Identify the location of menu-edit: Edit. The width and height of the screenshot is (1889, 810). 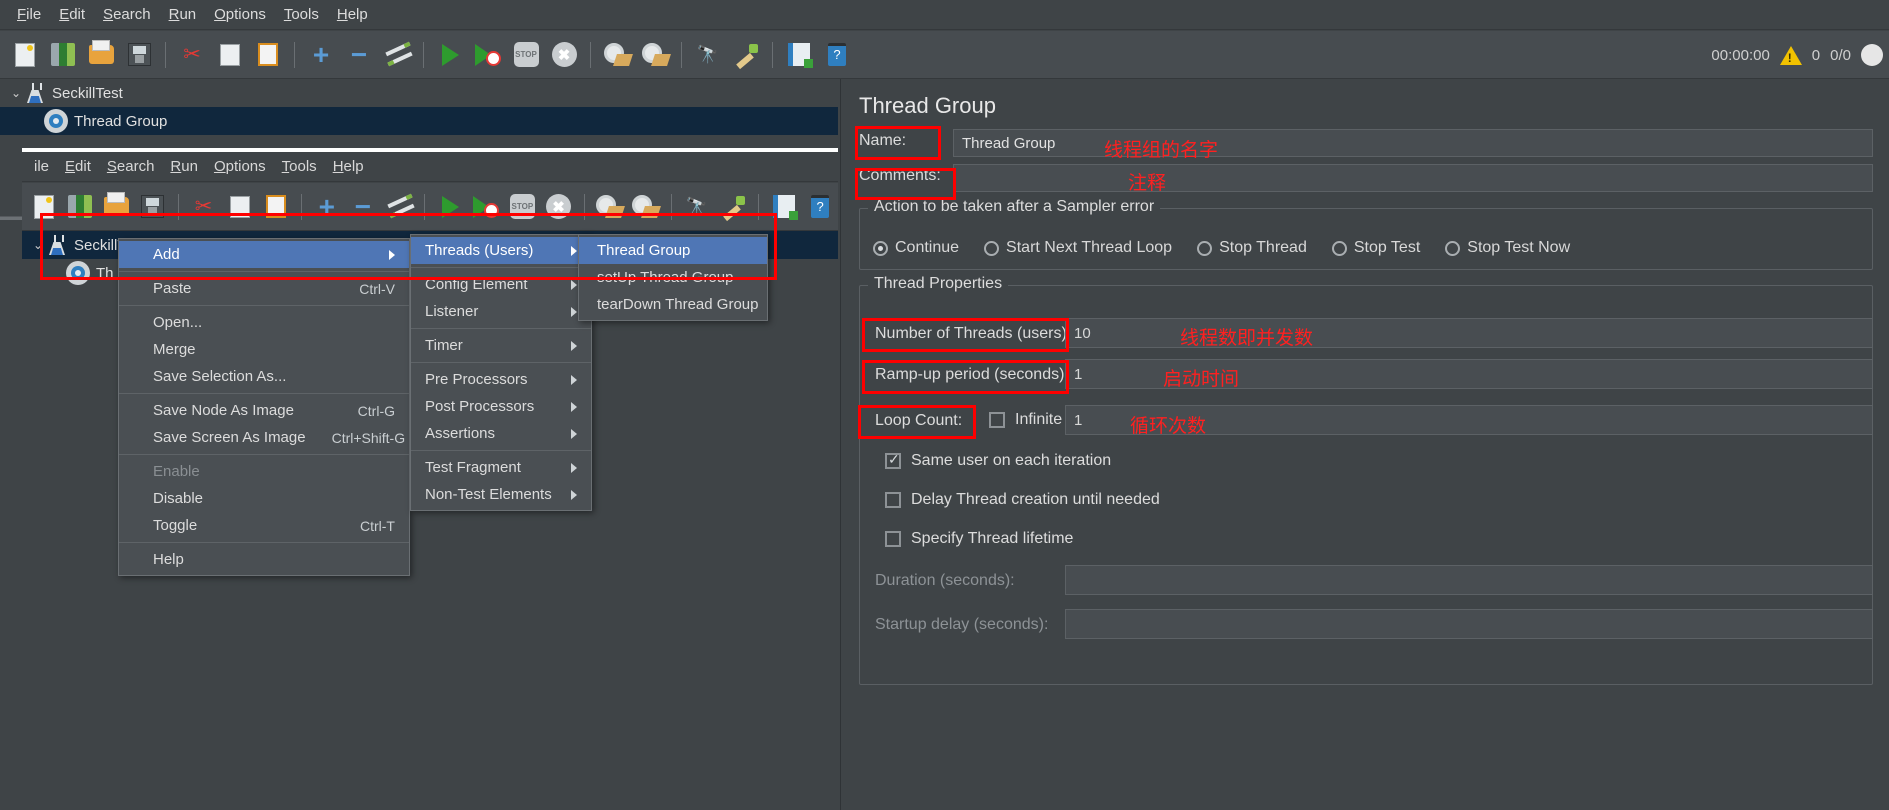
(72, 14).